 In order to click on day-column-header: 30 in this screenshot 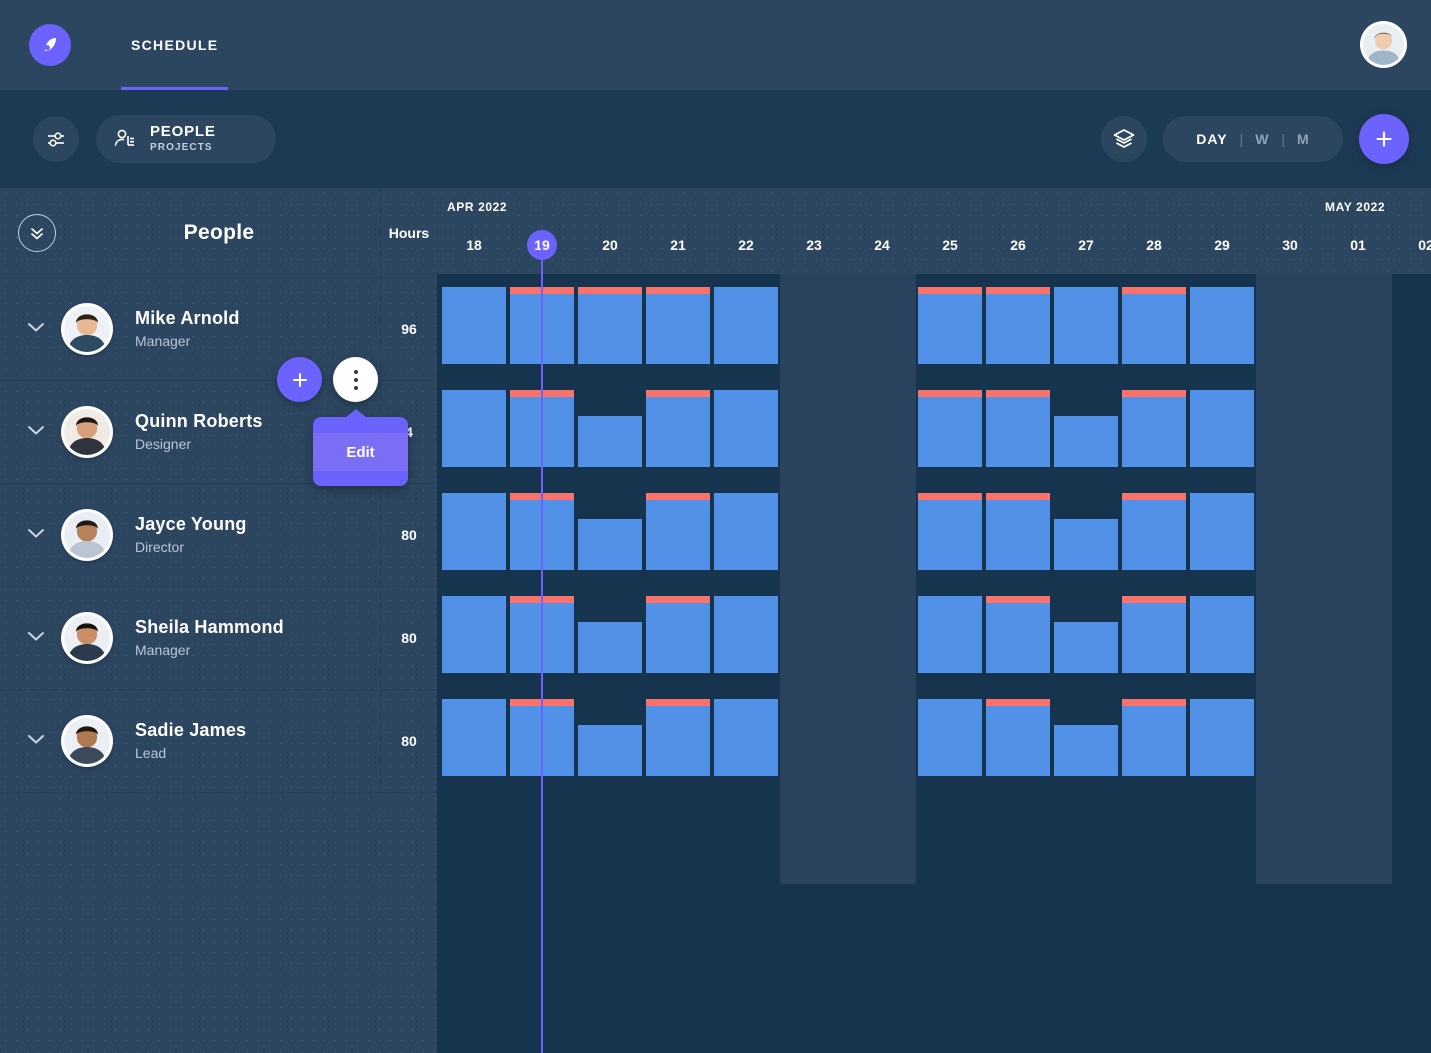, I will do `click(1290, 245)`.